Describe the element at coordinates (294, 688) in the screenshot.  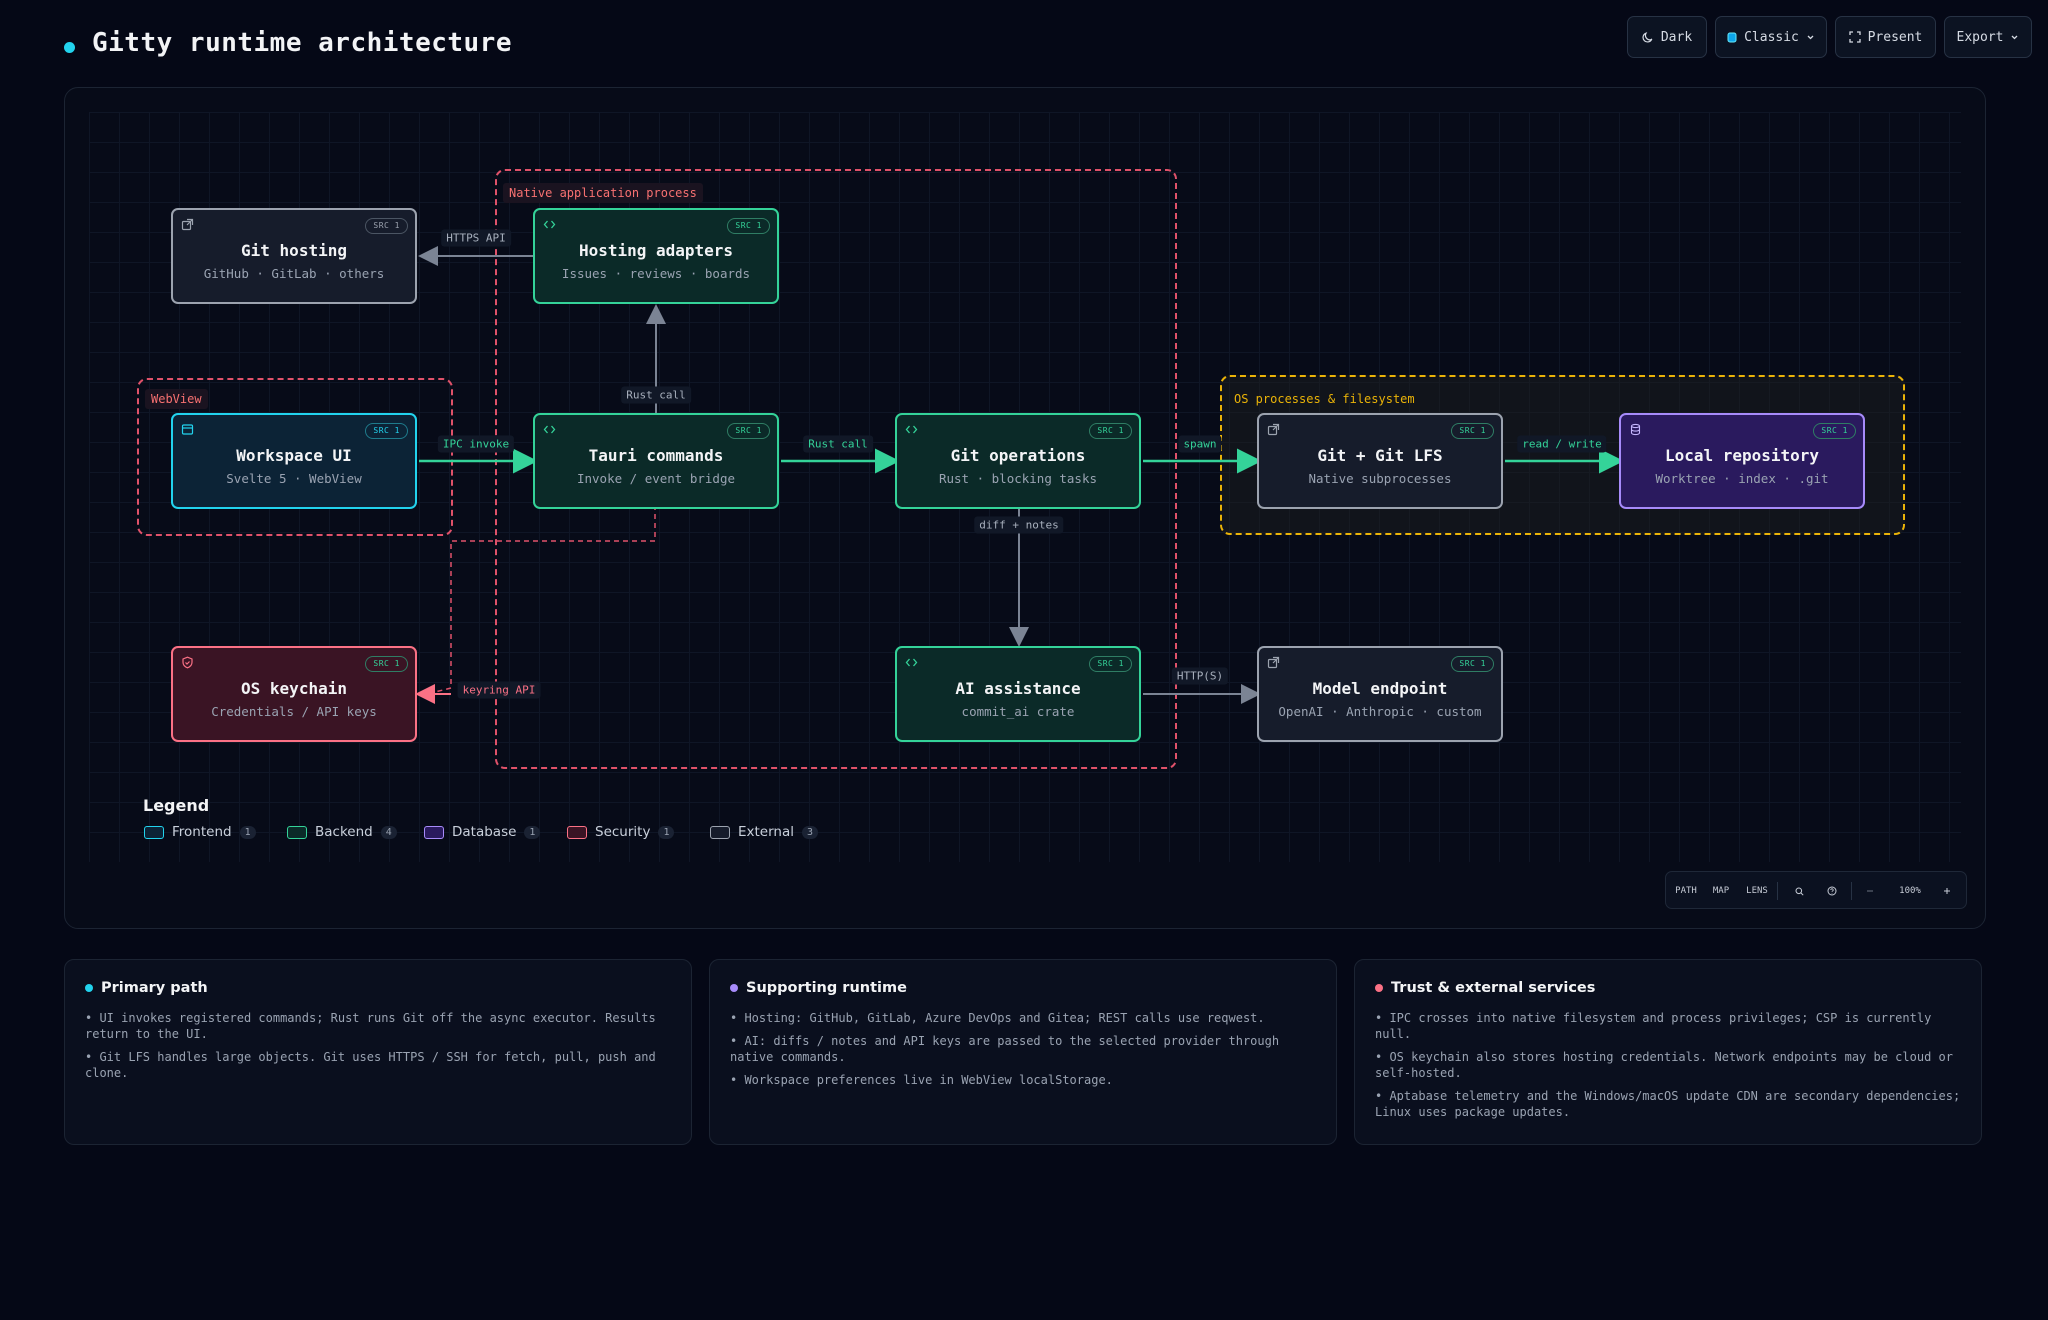
I see `node-title: OS keychain` at that location.